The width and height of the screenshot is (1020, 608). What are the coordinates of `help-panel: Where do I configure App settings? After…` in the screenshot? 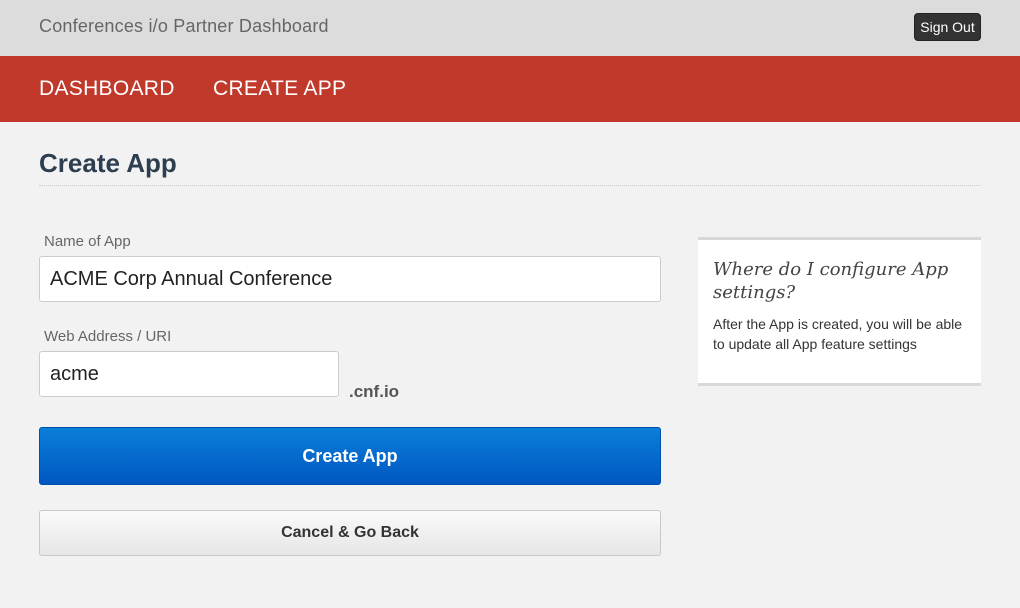 It's located at (839, 311).